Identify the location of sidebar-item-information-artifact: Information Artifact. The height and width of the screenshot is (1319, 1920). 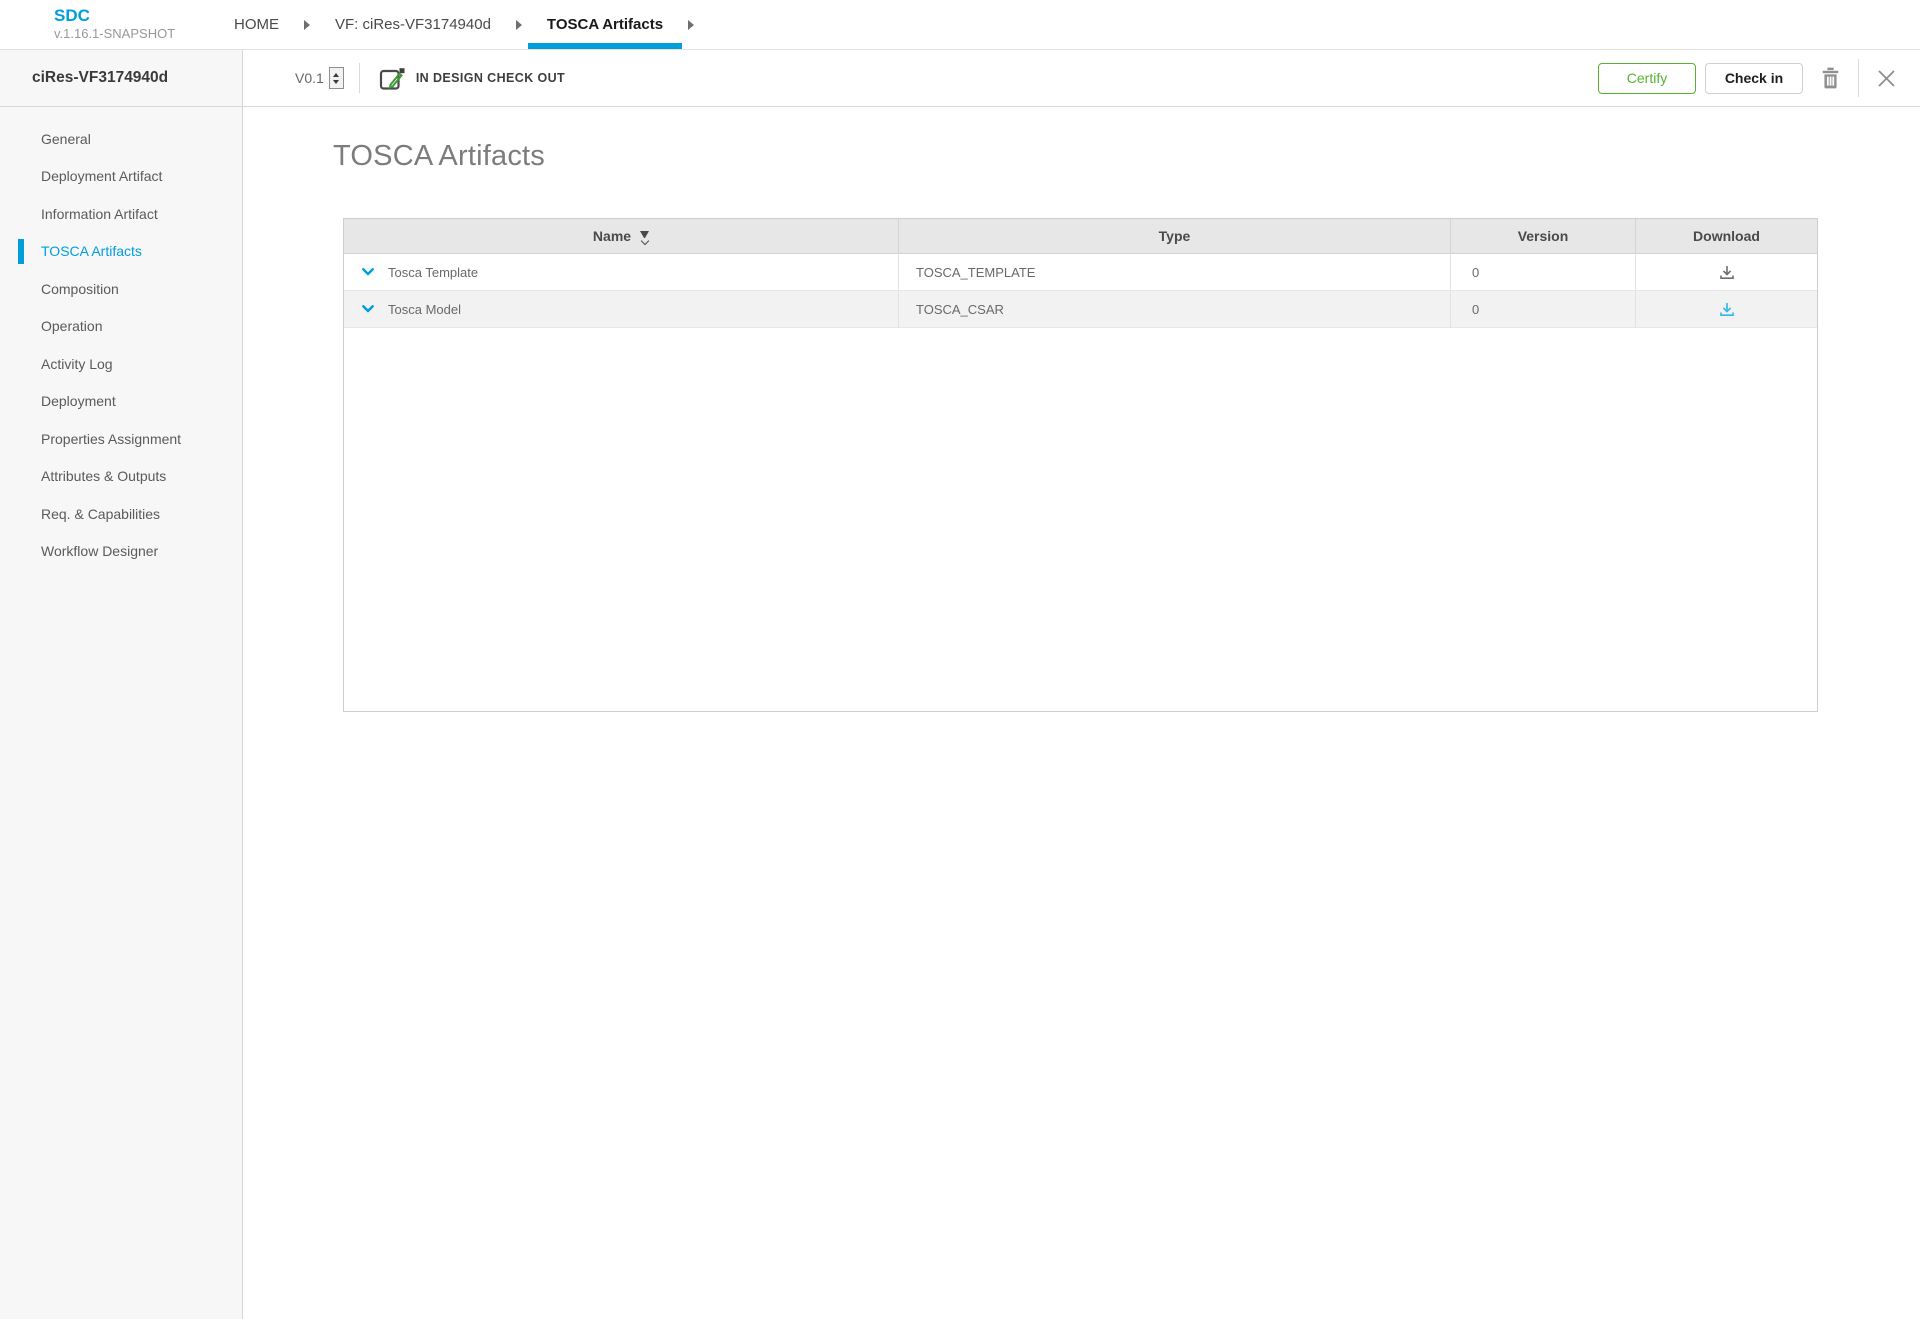
(121, 214).